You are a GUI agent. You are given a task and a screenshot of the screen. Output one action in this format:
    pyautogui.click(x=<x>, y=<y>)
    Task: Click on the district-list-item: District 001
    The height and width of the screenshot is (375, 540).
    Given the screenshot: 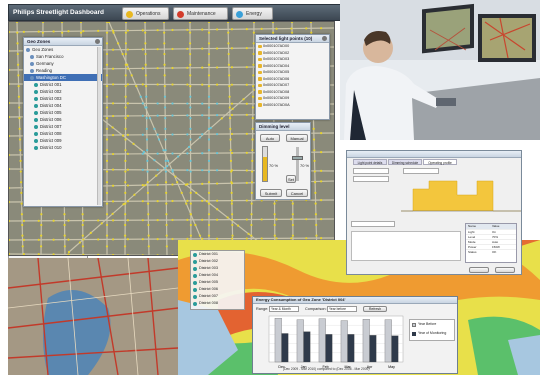 What is the action you would take?
    pyautogui.click(x=217, y=254)
    